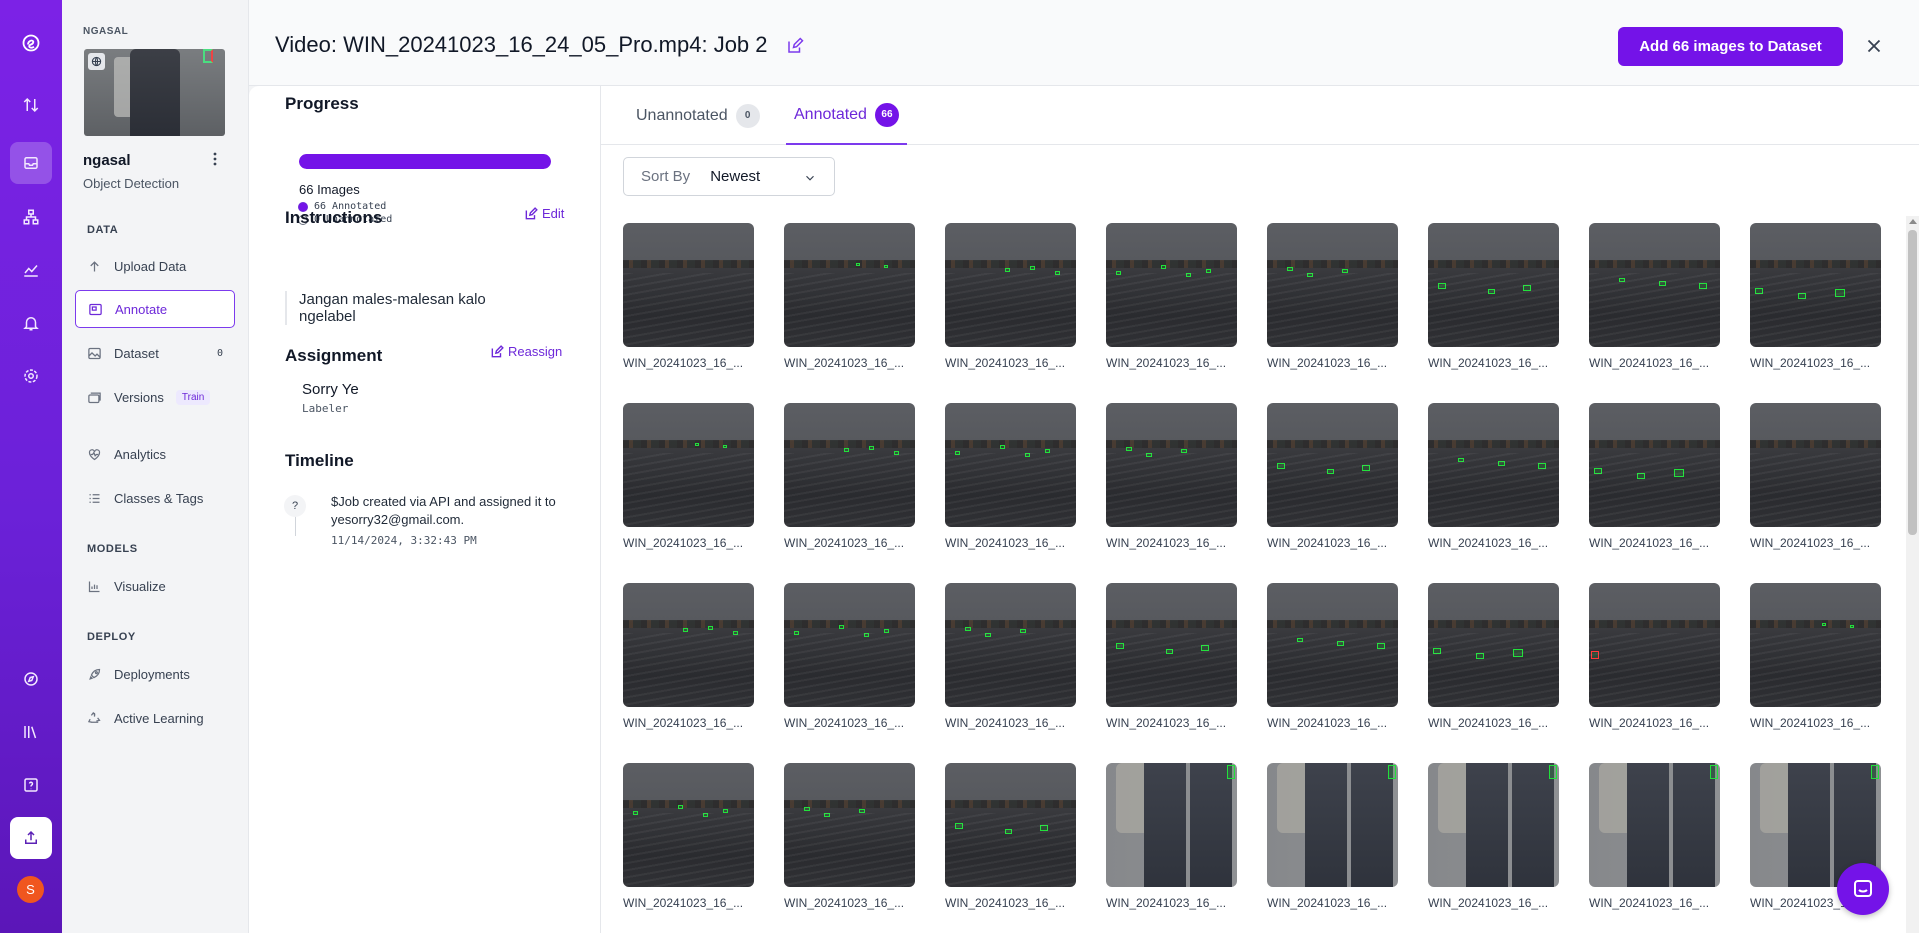 The height and width of the screenshot is (933, 1919). I want to click on nav-item-analytics: Analytics, so click(155, 454).